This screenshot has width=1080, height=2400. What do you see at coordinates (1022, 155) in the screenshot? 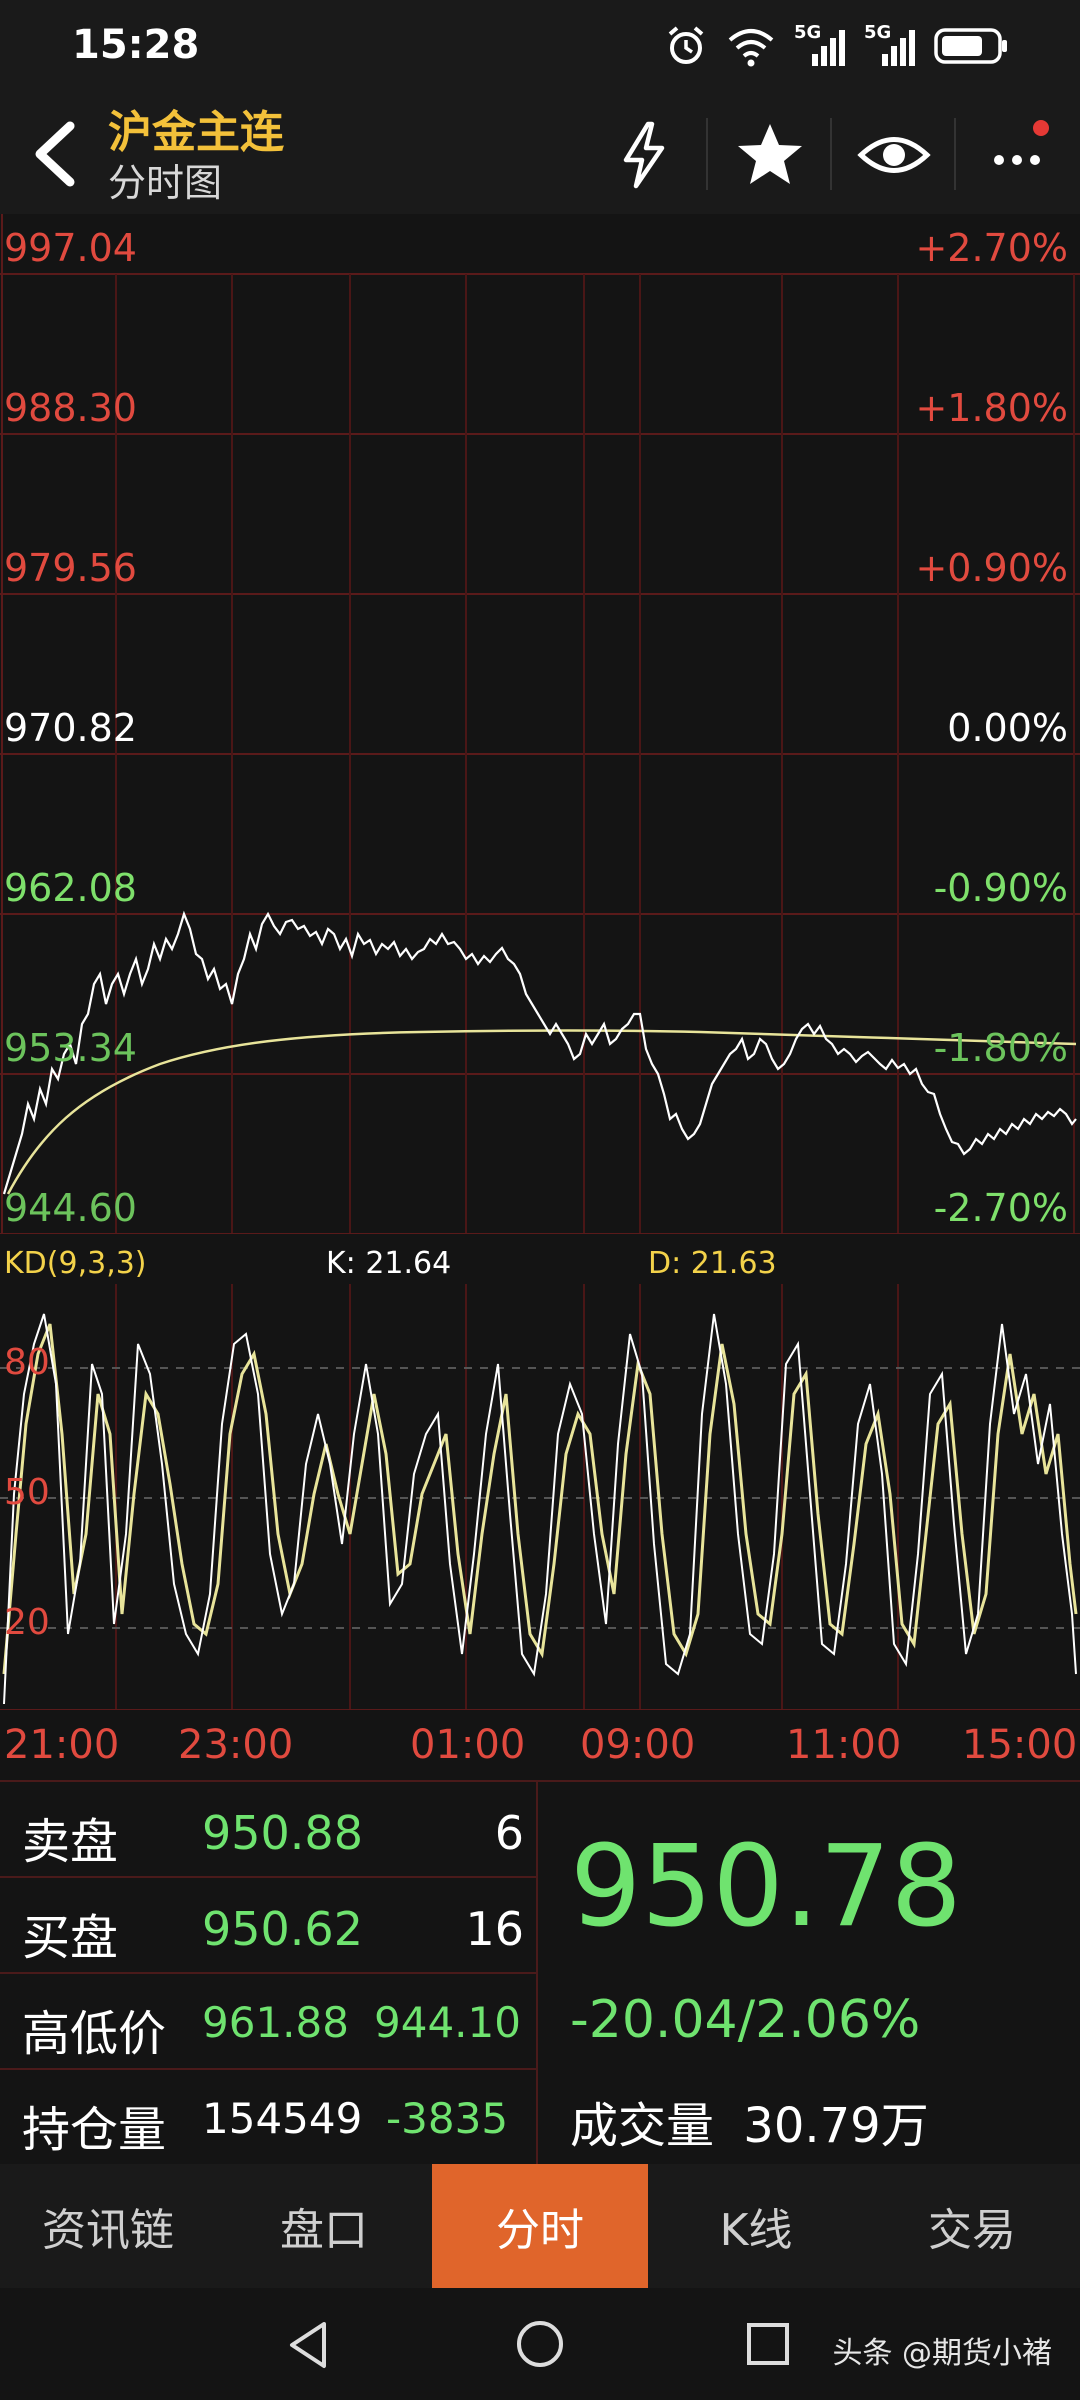
I see `more-icon` at bounding box center [1022, 155].